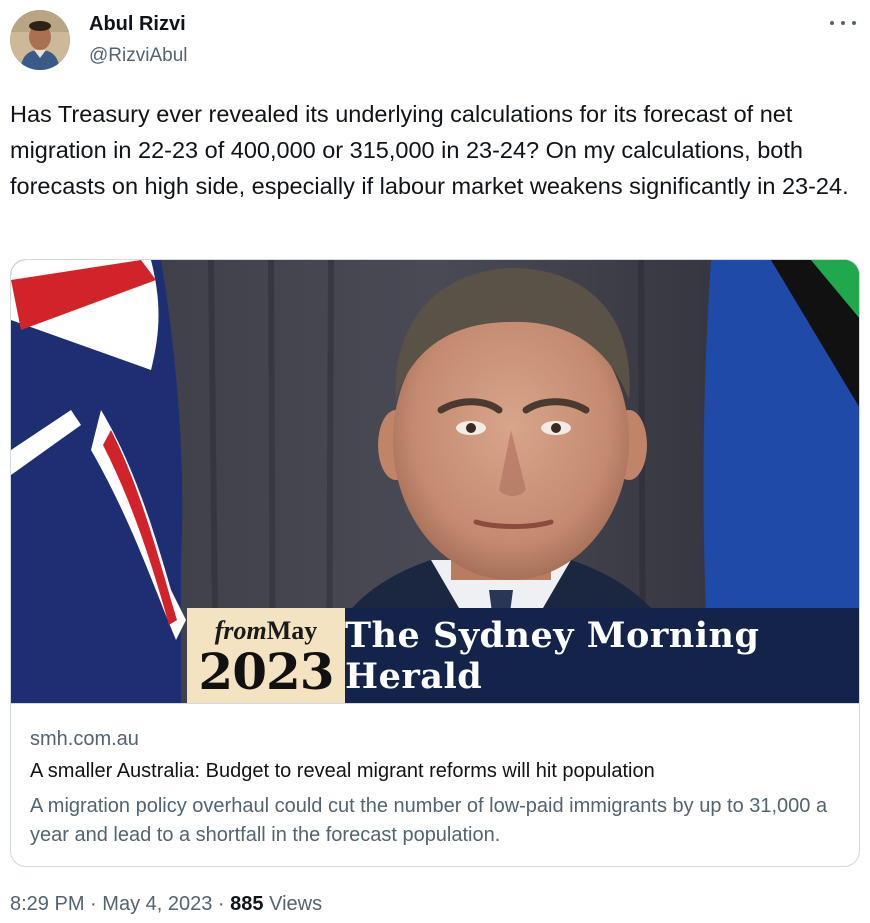 This screenshot has width=870, height=923. I want to click on banner-year: 2023, so click(266, 671).